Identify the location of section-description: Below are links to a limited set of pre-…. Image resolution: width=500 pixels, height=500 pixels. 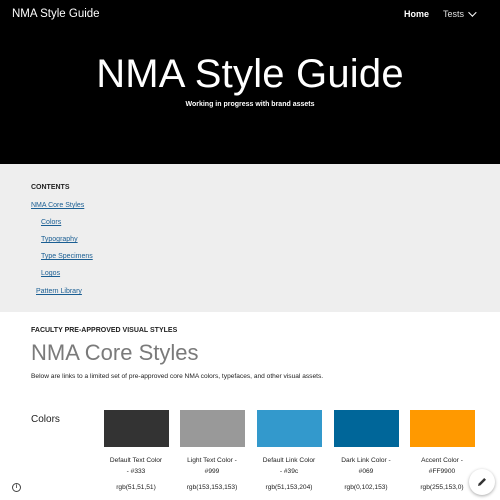
(177, 376).